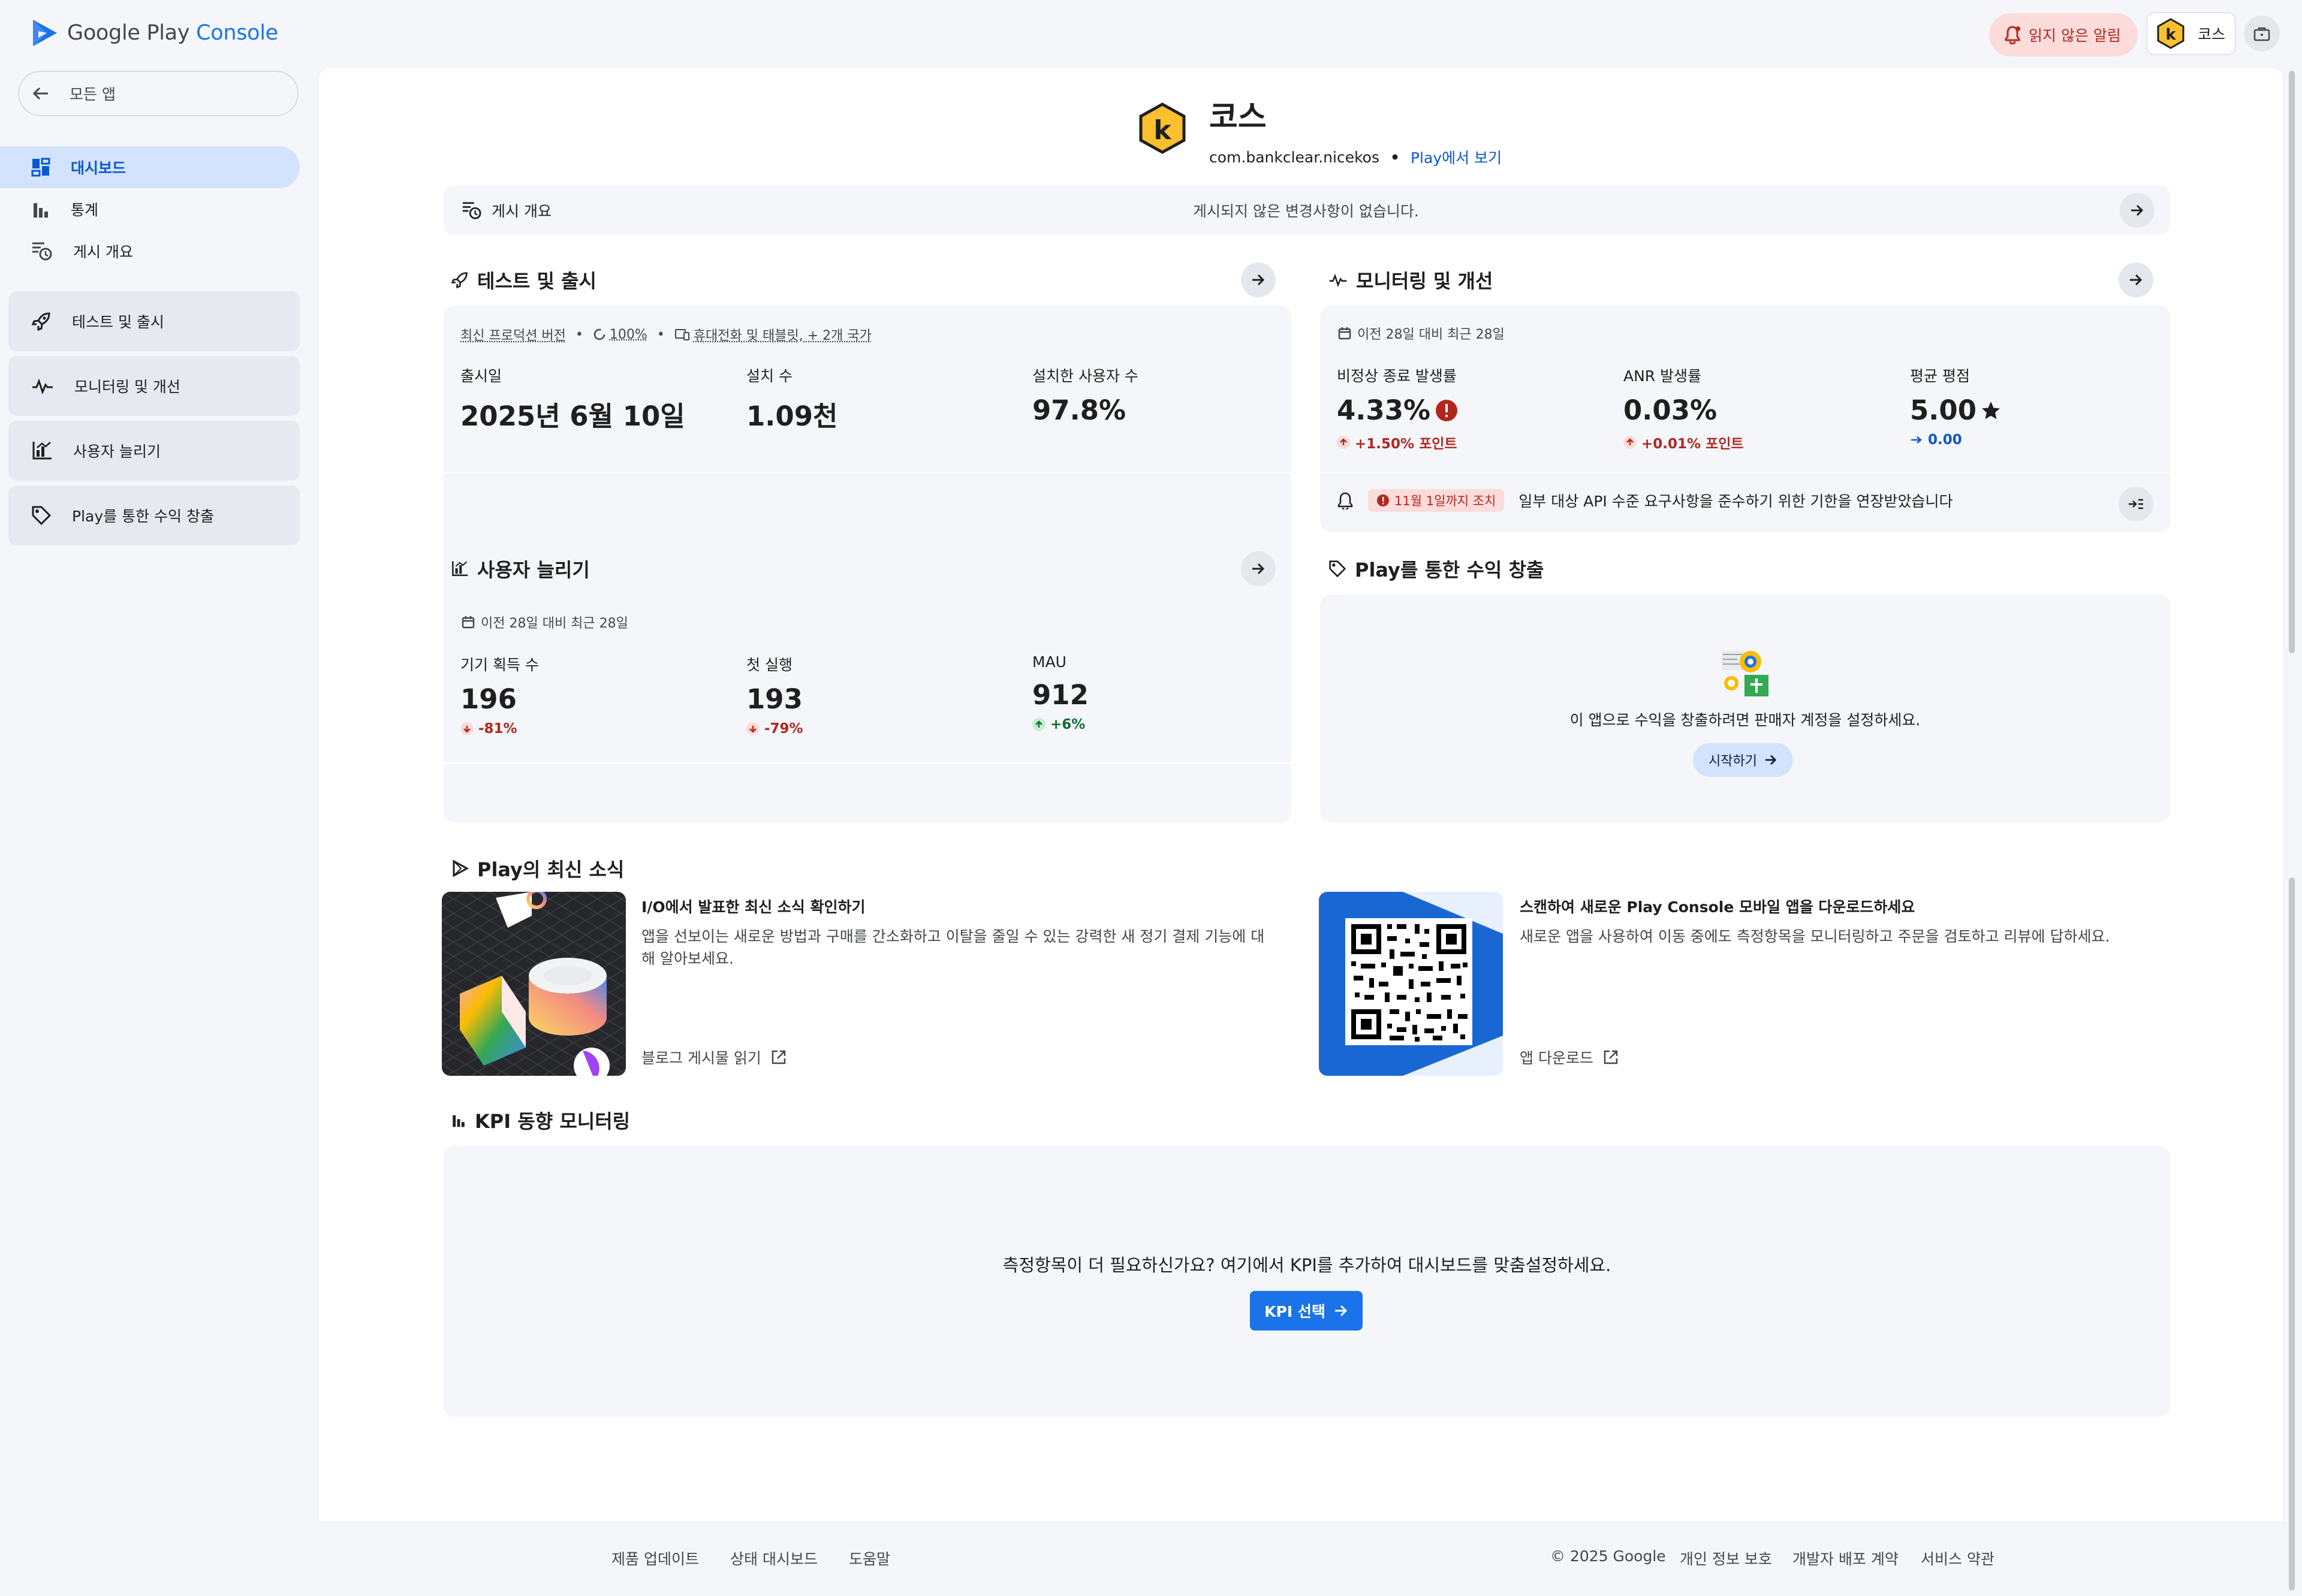  I want to click on test-release-arrow-button, so click(1258, 280).